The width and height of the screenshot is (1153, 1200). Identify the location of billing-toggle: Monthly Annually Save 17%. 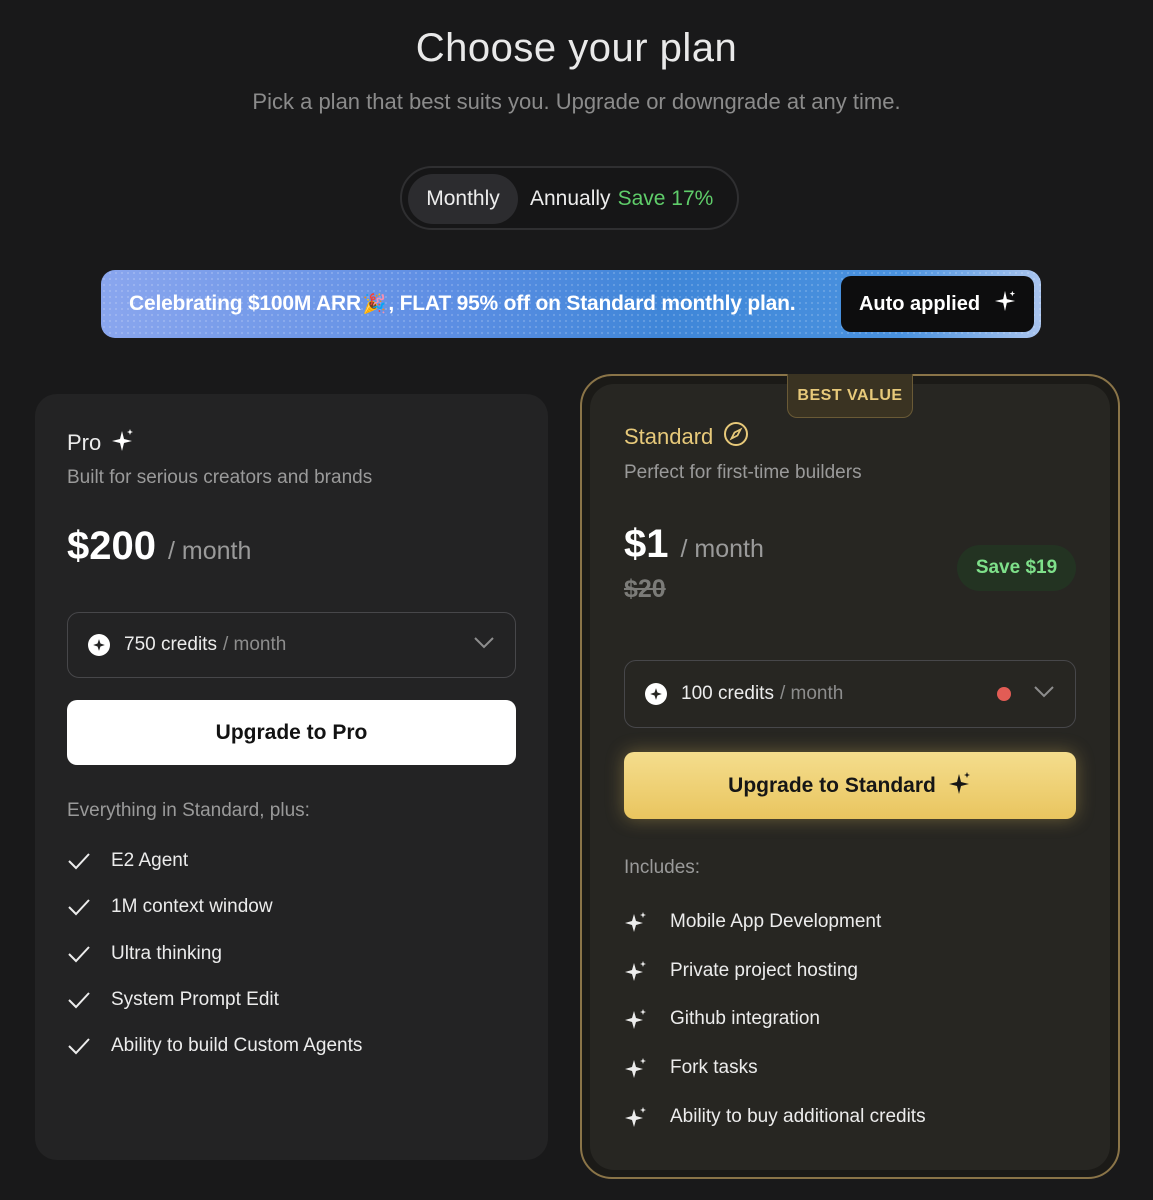
(569, 198).